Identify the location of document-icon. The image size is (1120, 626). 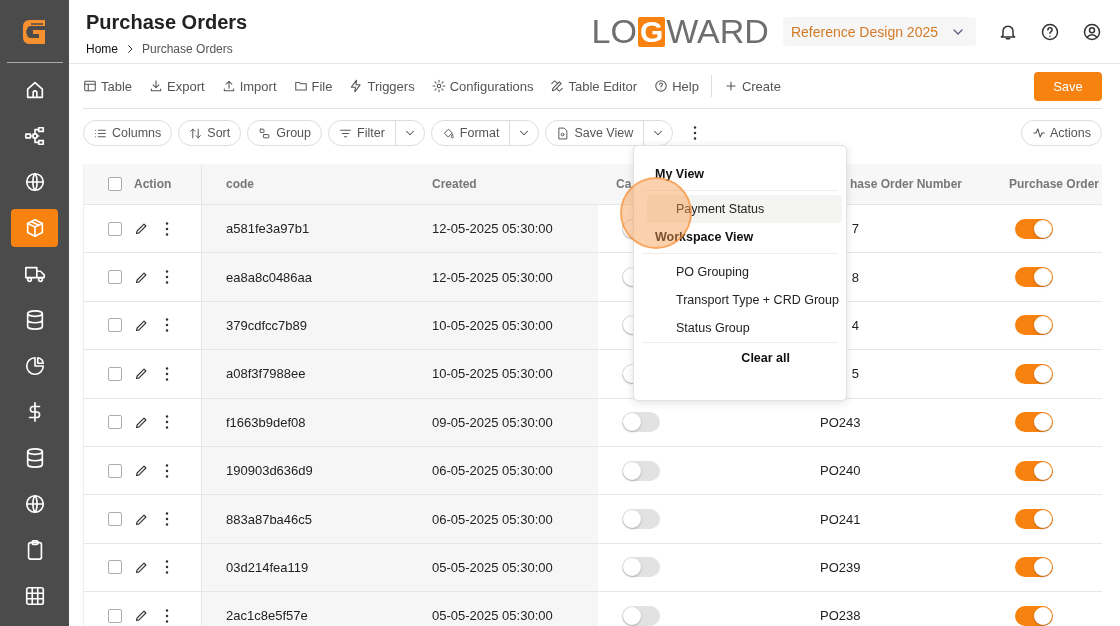
(563, 133).